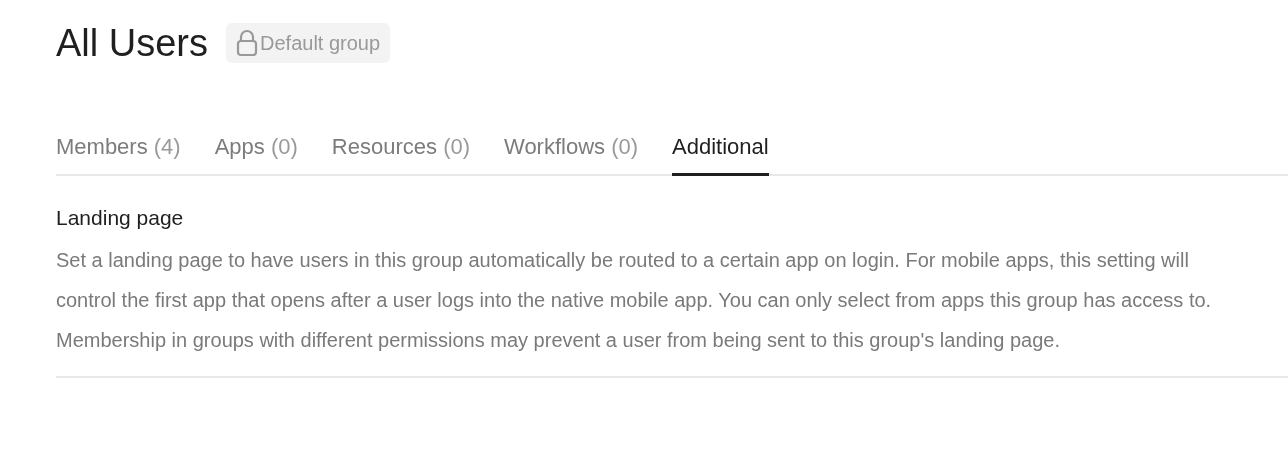  What do you see at coordinates (118, 155) in the screenshot?
I see `tab: Members (4)` at bounding box center [118, 155].